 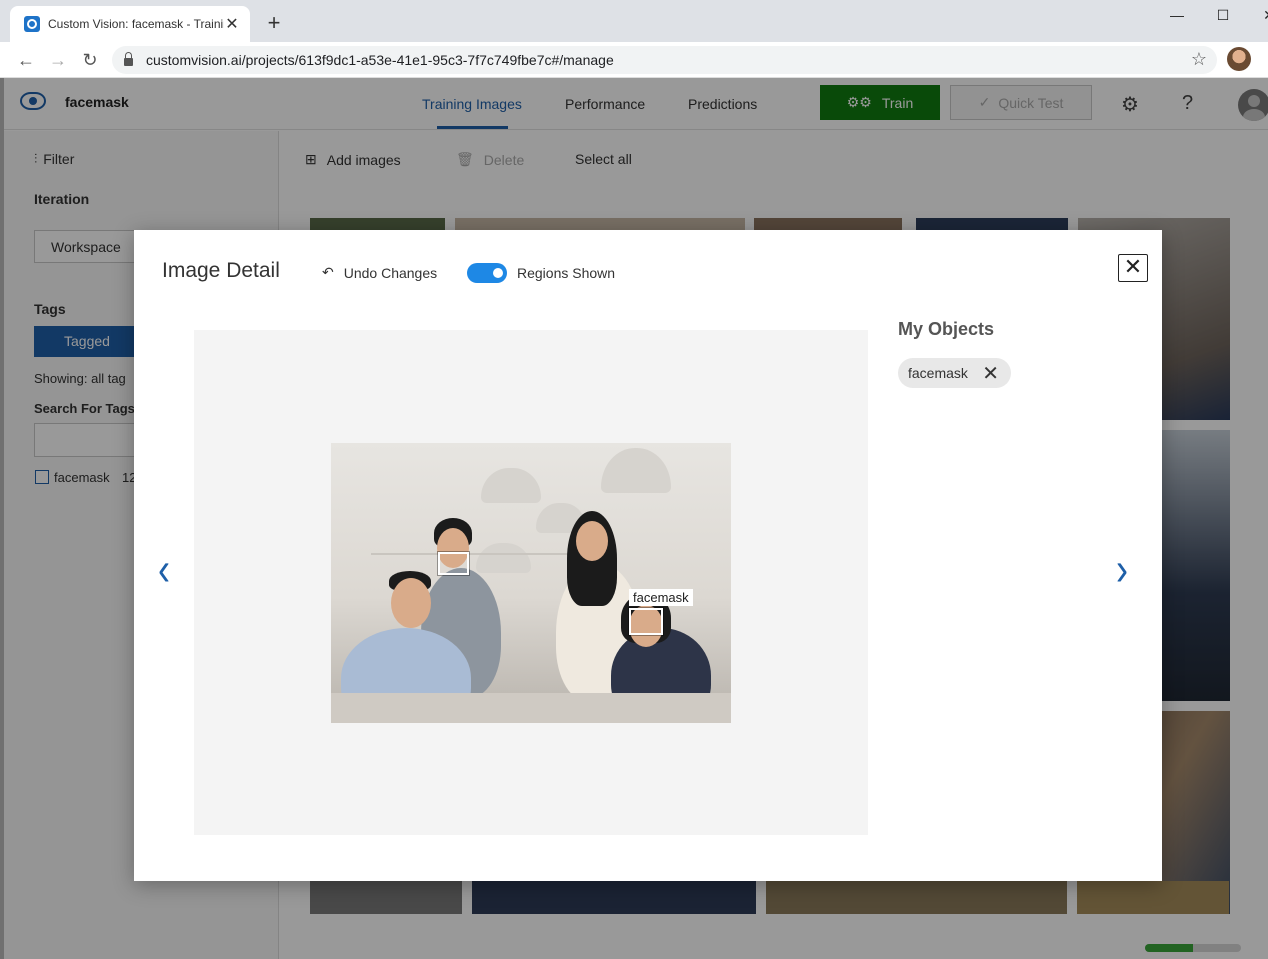 I want to click on object-tag-chip: facemask ✕, so click(x=954, y=373).